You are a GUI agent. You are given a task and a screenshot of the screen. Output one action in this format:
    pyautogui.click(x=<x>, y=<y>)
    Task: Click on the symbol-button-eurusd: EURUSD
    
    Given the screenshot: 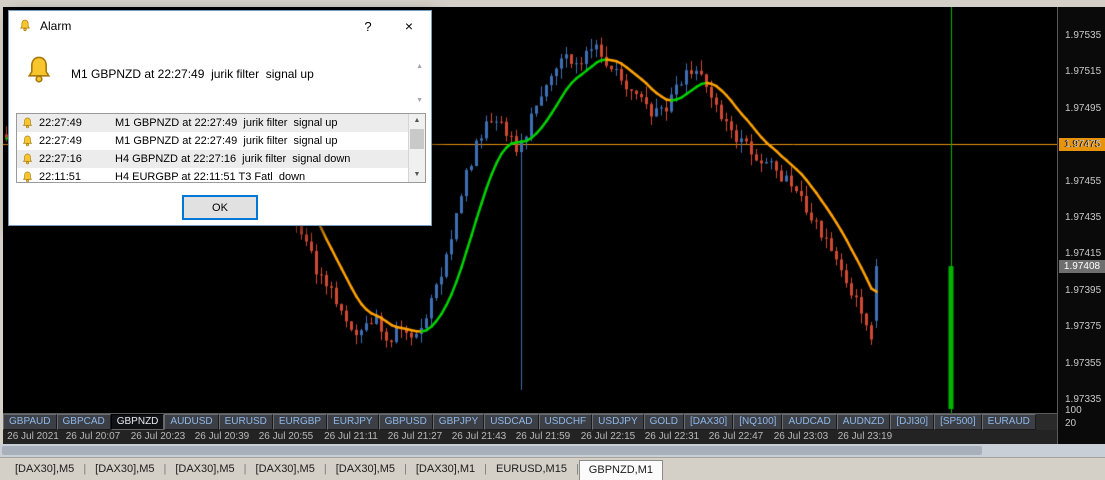 What is the action you would take?
    pyautogui.click(x=245, y=422)
    